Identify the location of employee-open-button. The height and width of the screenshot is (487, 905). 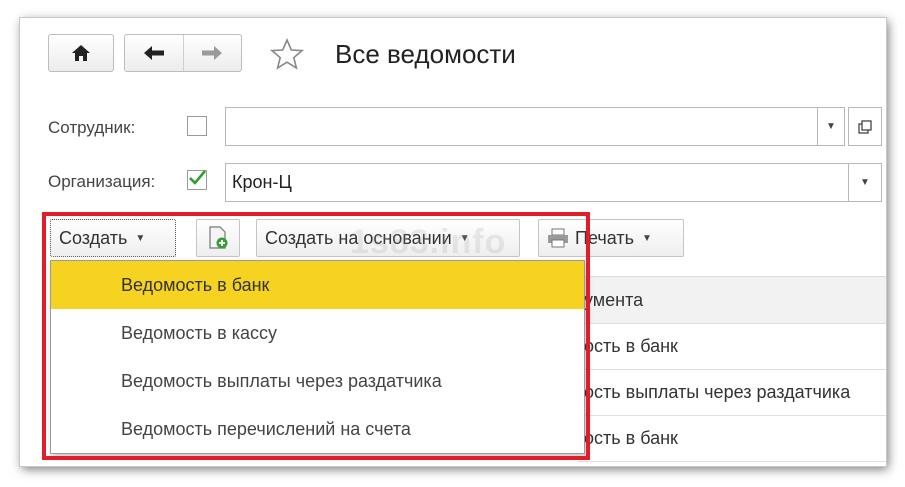
(865, 126).